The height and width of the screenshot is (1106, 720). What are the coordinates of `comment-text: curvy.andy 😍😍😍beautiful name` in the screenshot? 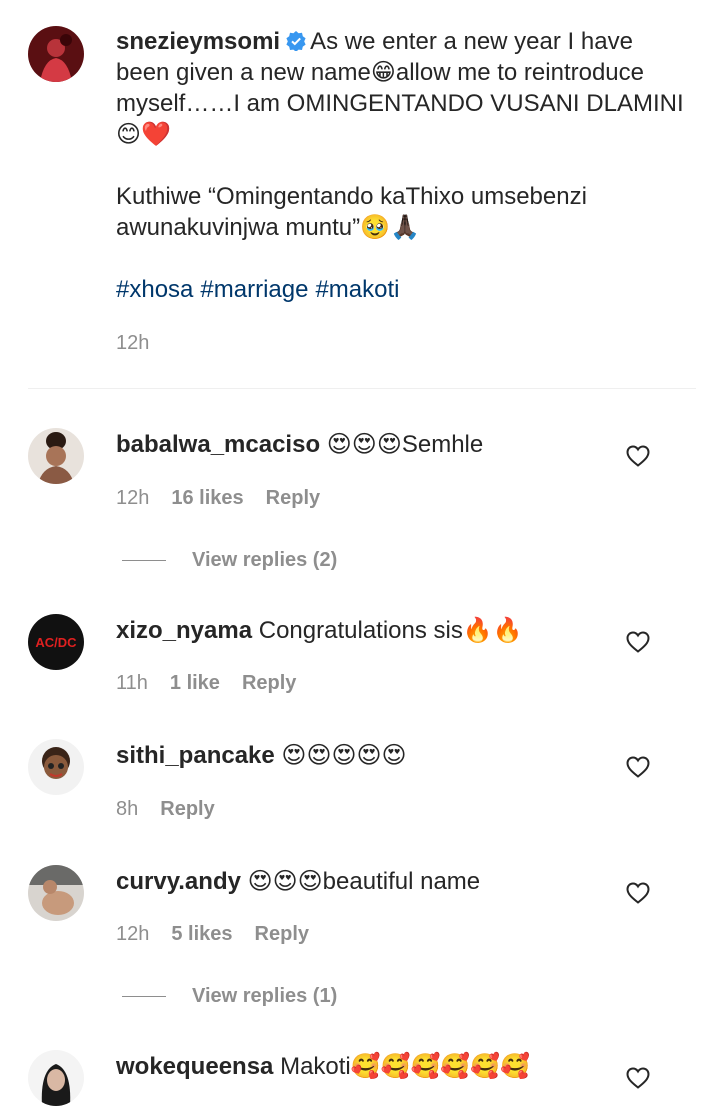 It's located at (366, 882).